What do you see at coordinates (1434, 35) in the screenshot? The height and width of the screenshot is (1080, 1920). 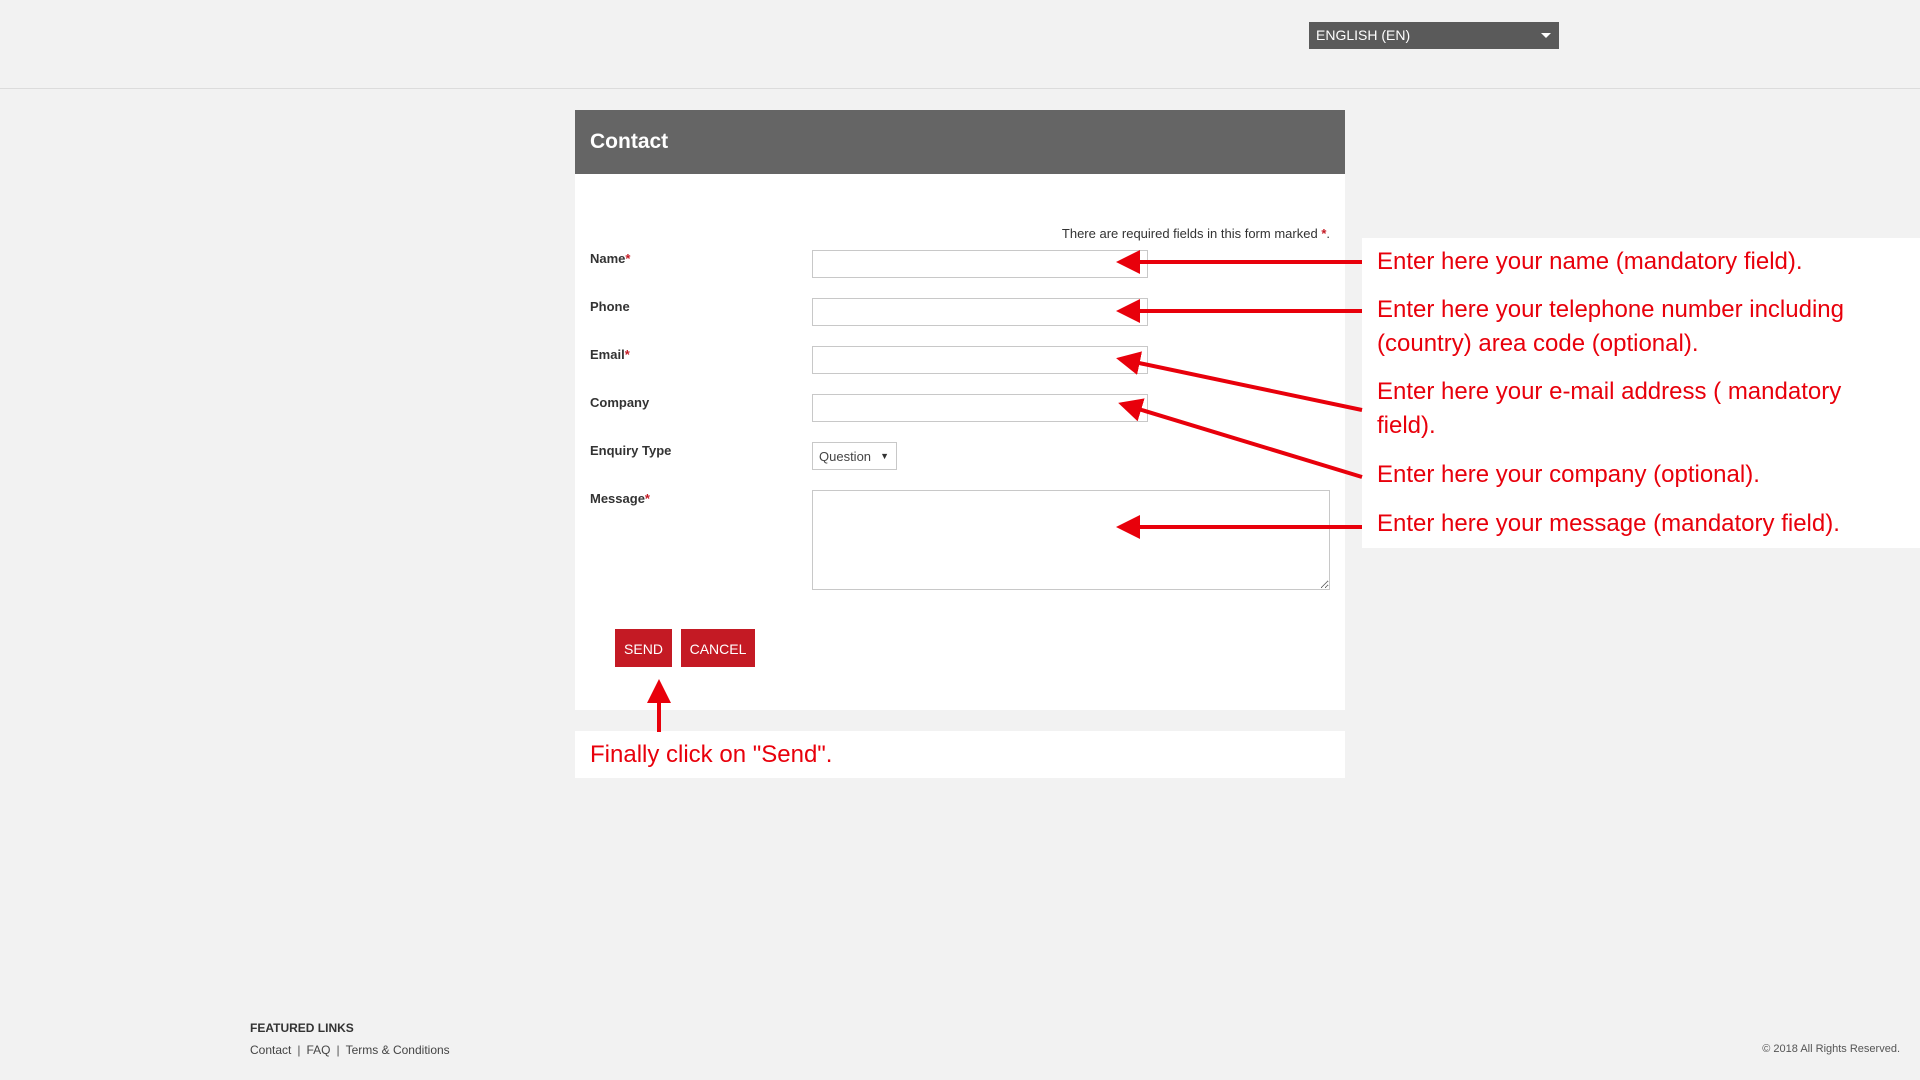 I see `language-select: ENGLISH (EN)` at bounding box center [1434, 35].